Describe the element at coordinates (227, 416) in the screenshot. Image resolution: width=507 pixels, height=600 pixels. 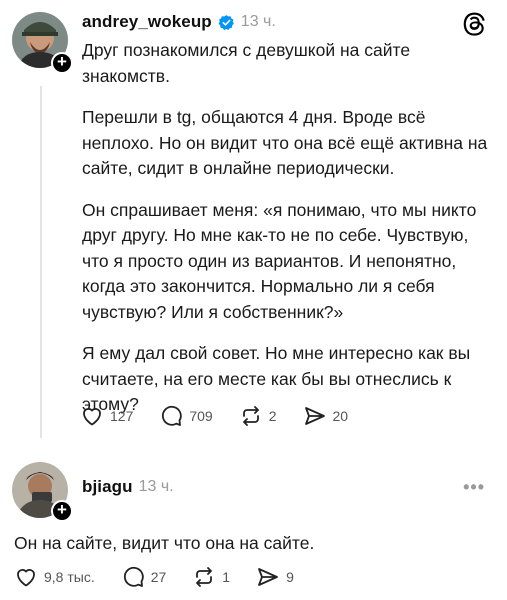
I see `post-actions: 127 709 2 20` at that location.